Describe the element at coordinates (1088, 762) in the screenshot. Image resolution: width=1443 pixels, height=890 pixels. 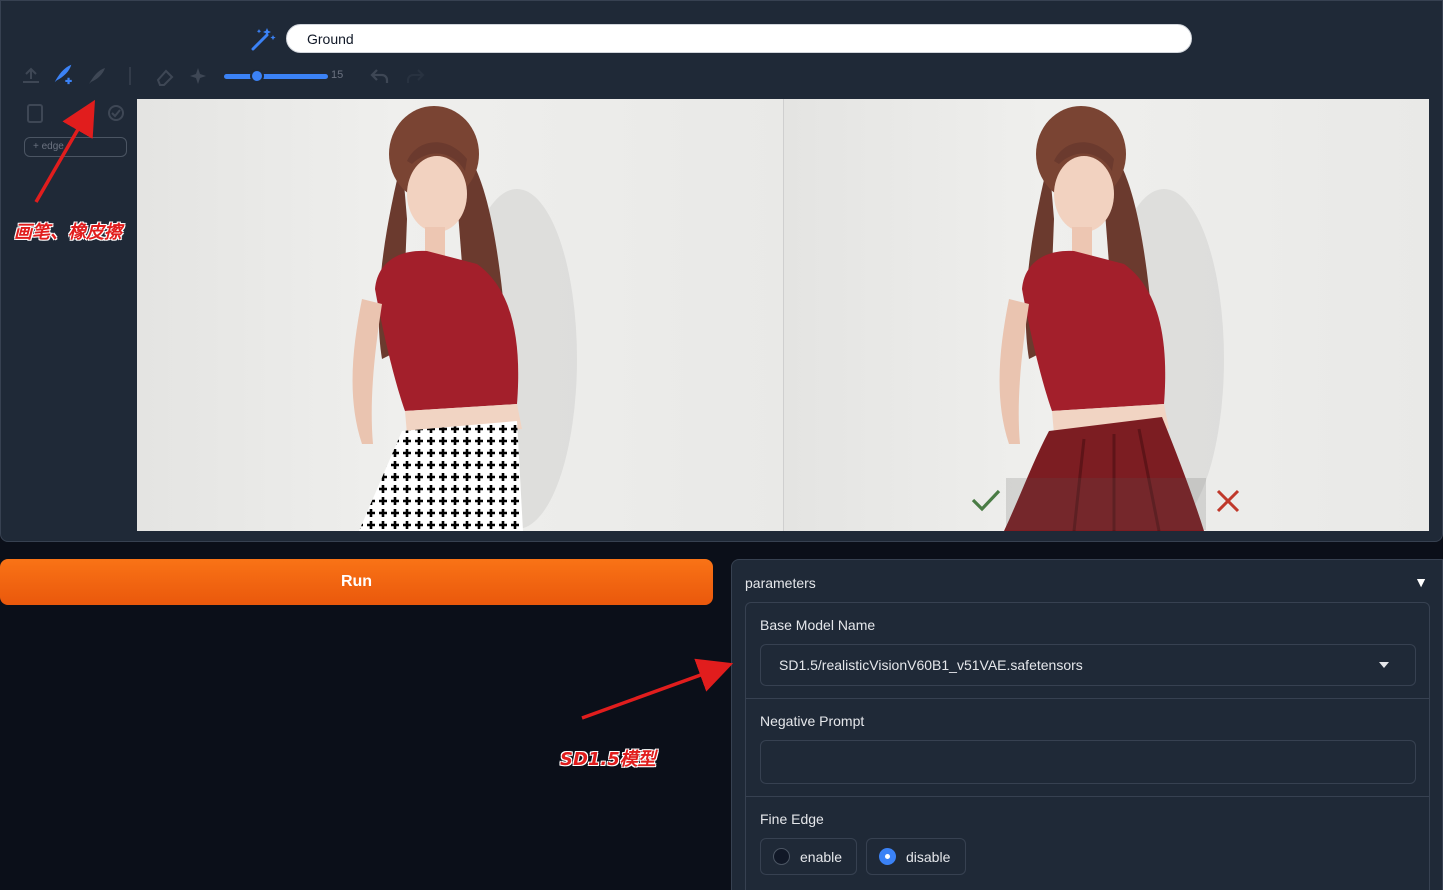
I see `negative-prompt-input` at that location.